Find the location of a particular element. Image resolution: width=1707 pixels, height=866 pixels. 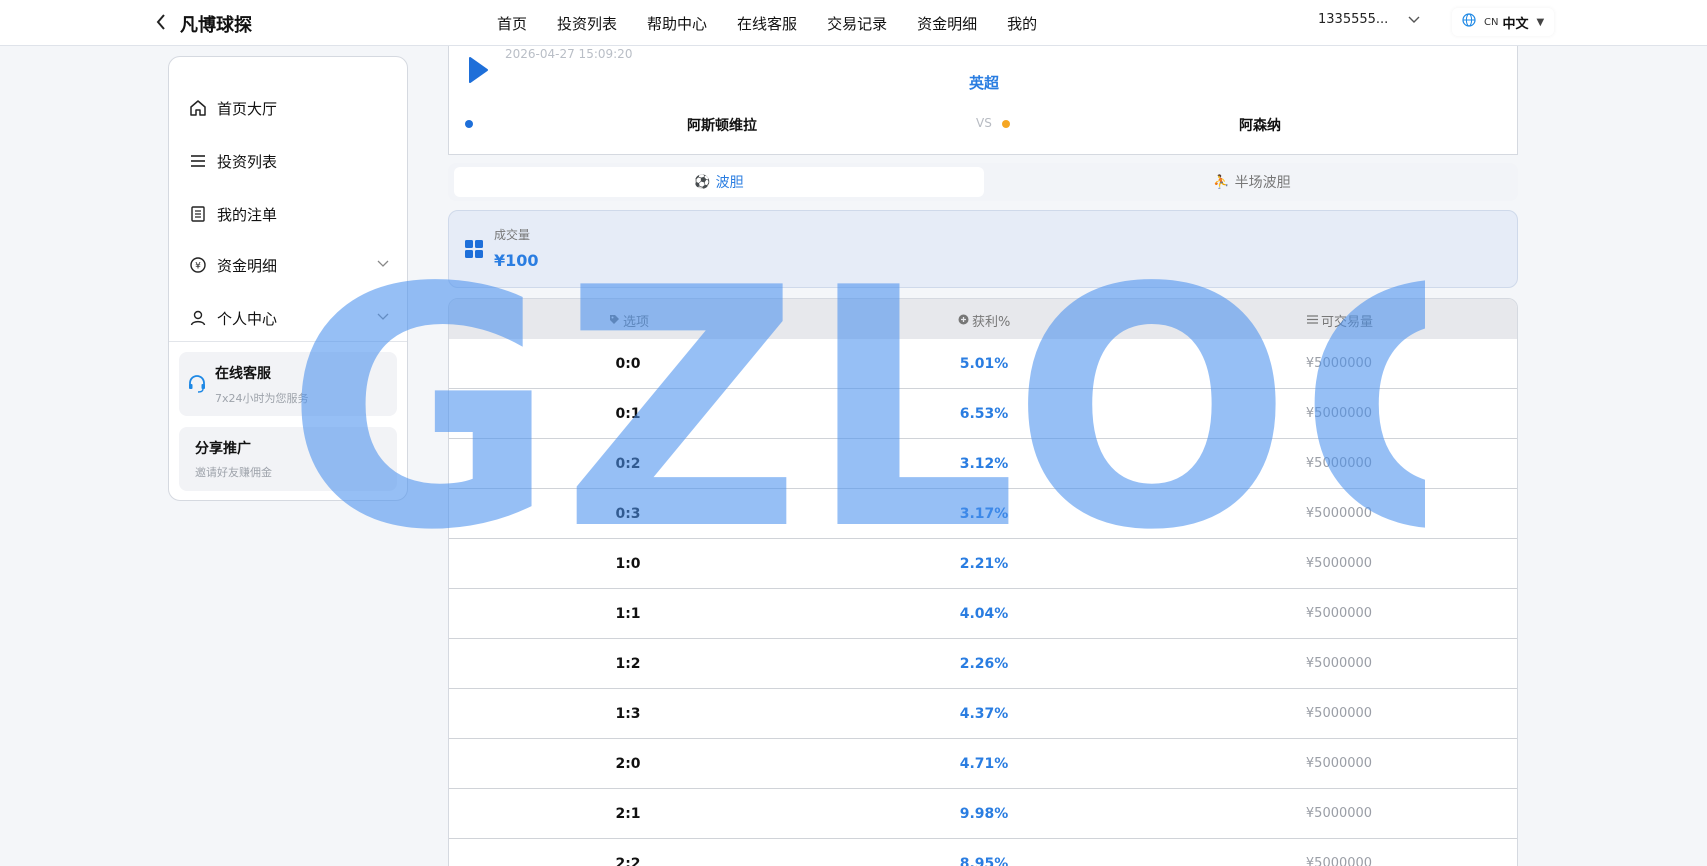

tab-label: 波胆 is located at coordinates (729, 183).